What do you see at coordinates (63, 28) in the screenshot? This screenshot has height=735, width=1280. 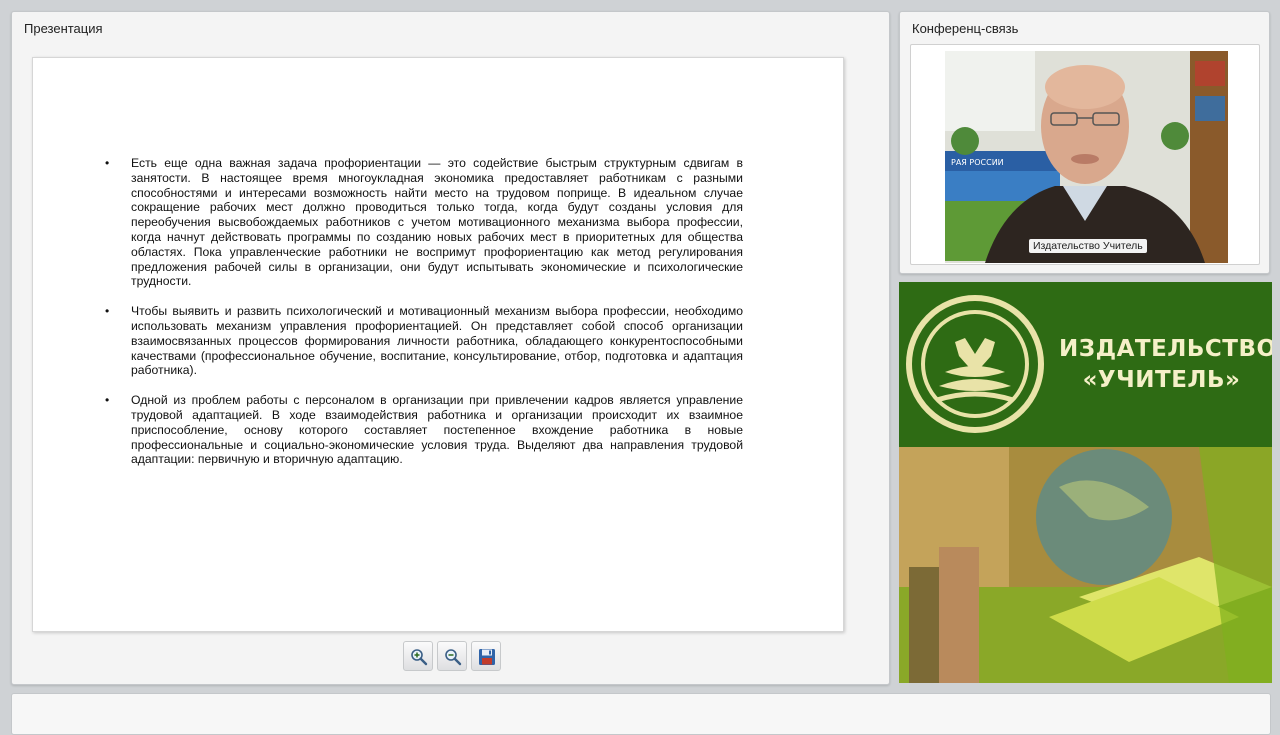 I see `presentation-title: Презентация` at bounding box center [63, 28].